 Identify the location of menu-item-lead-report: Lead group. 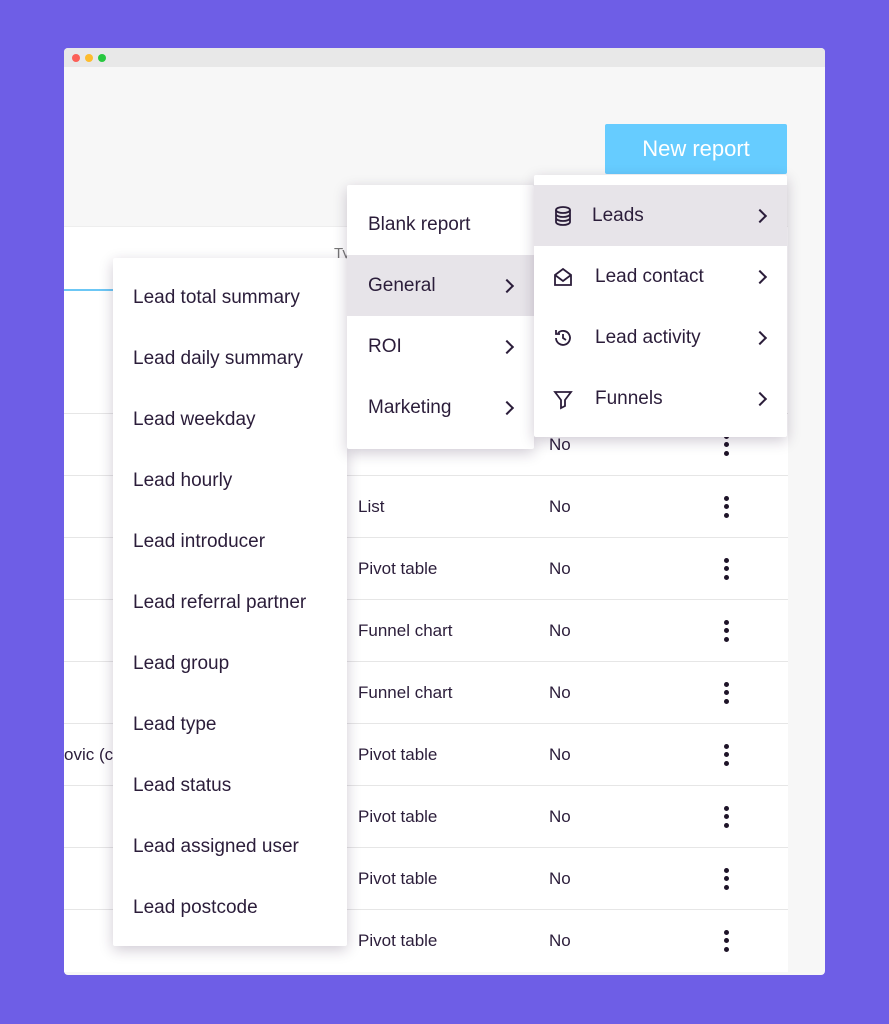
(230, 663).